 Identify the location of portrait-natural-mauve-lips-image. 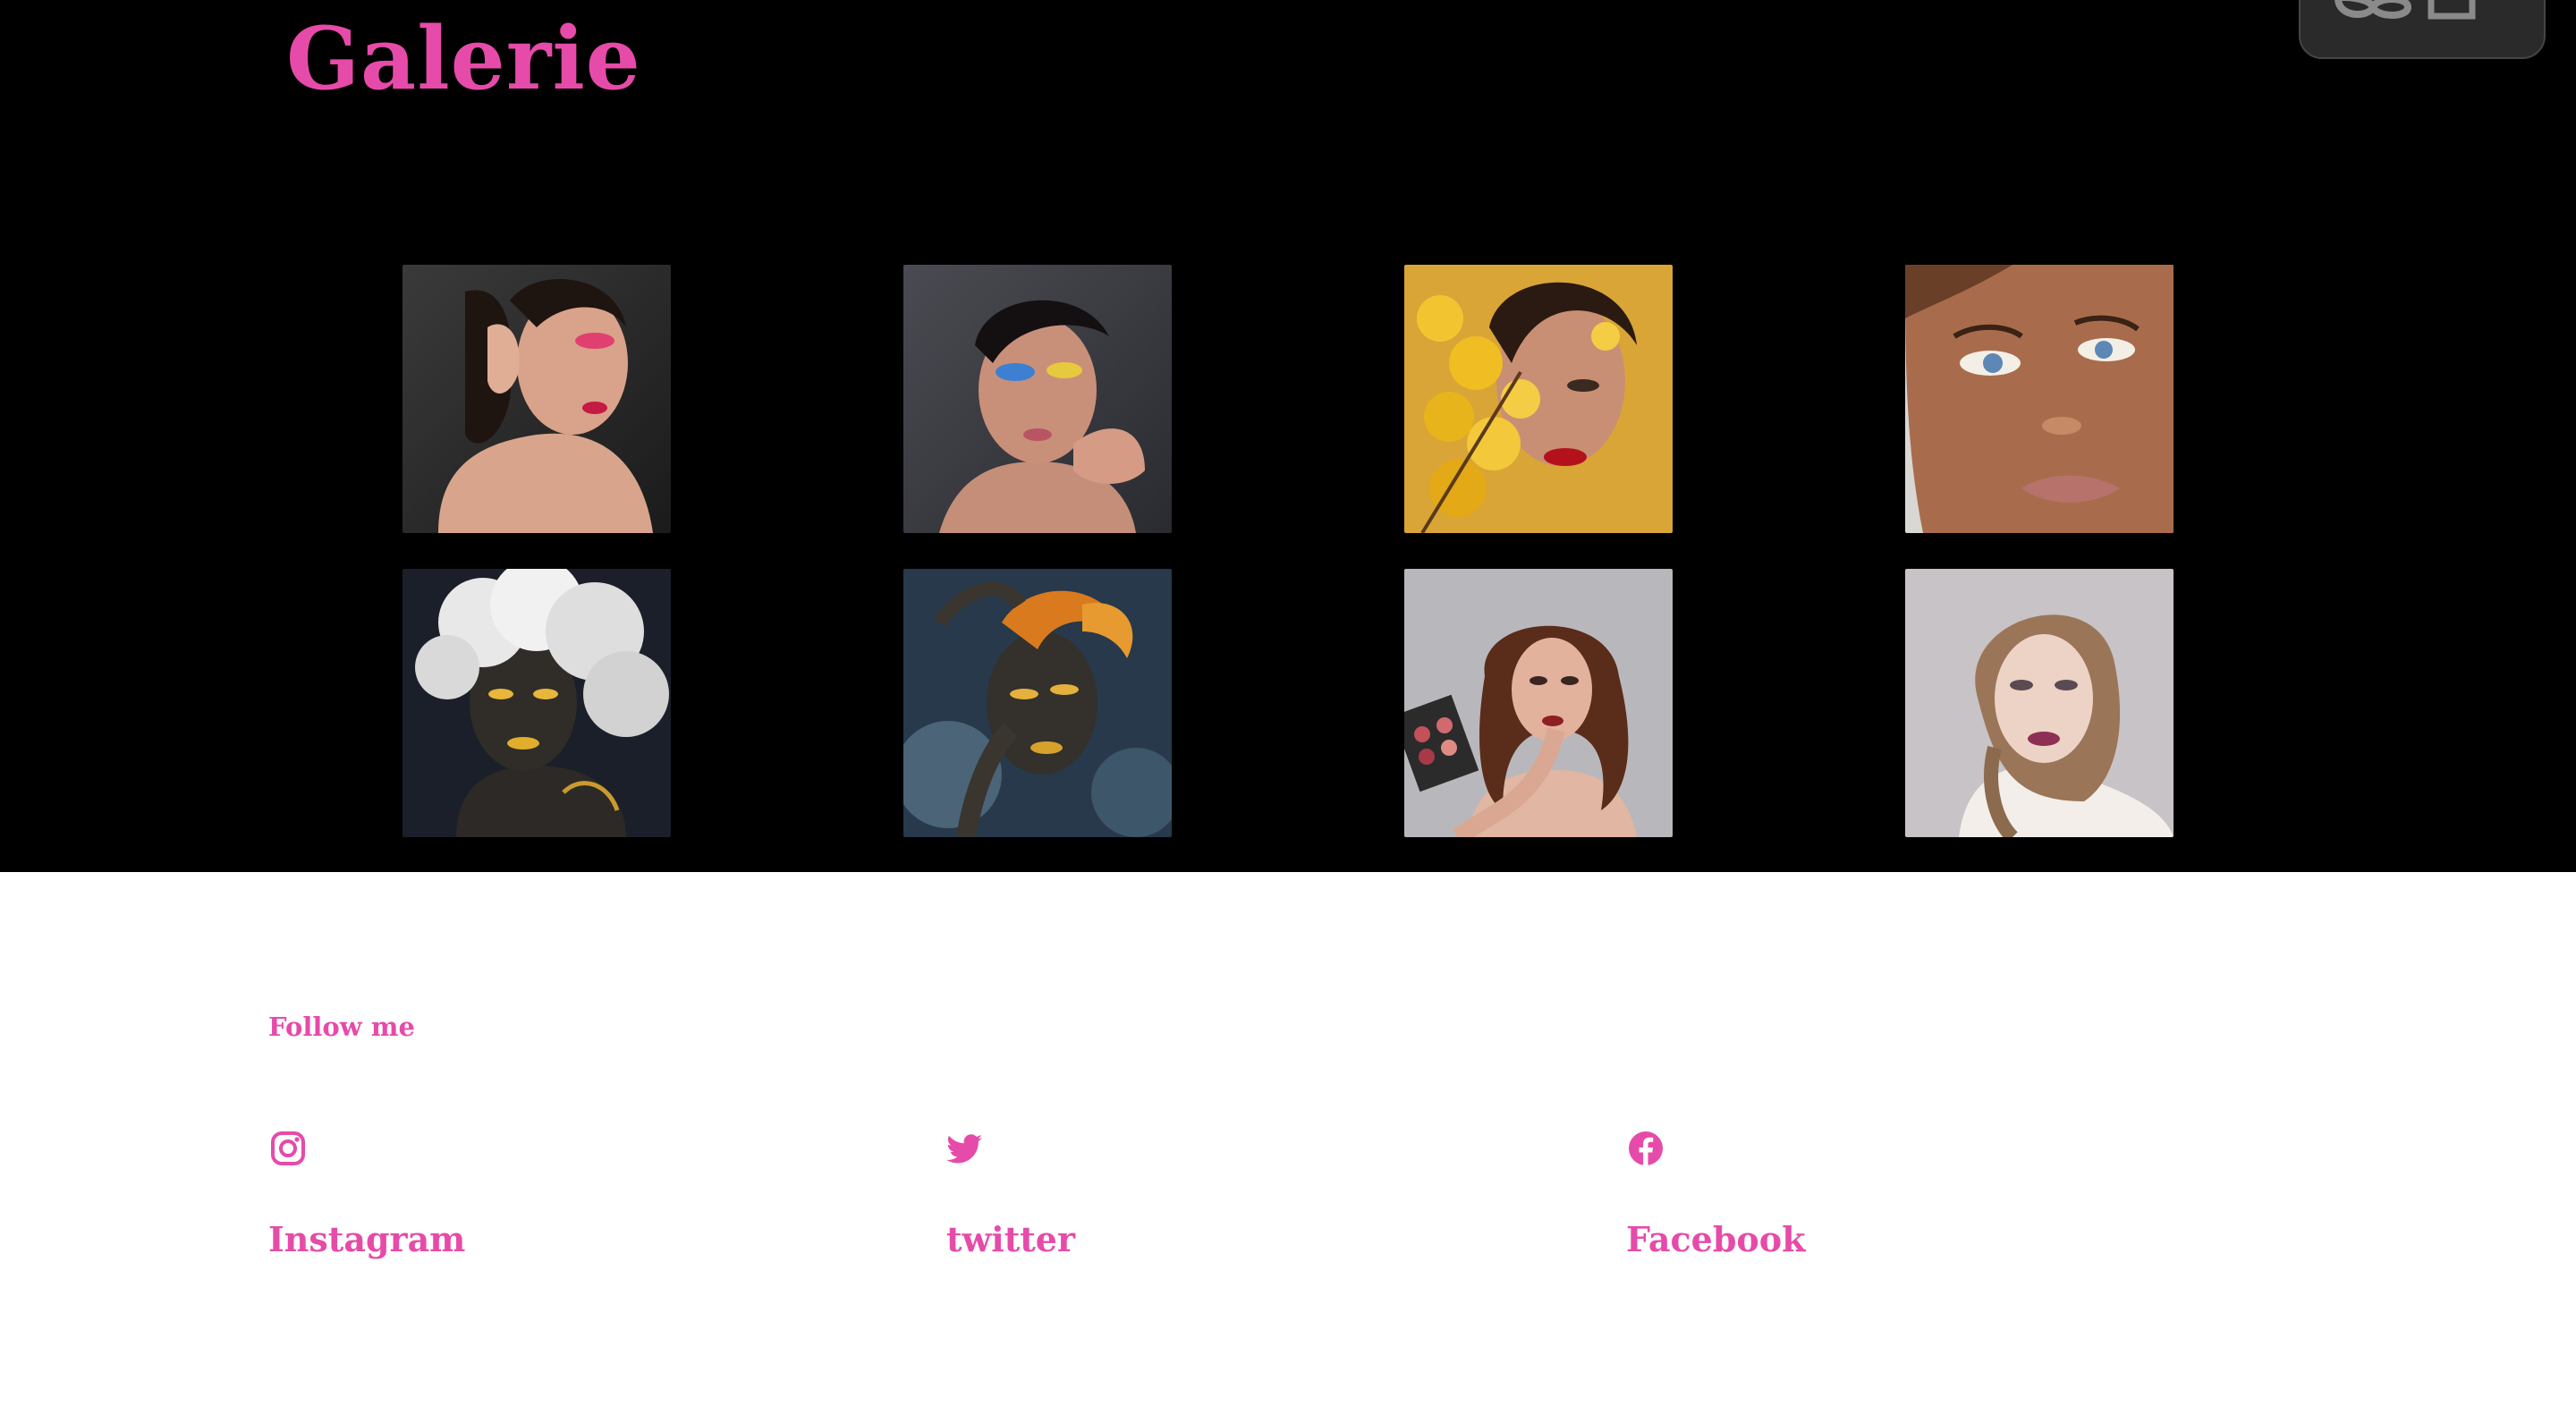
(2039, 703).